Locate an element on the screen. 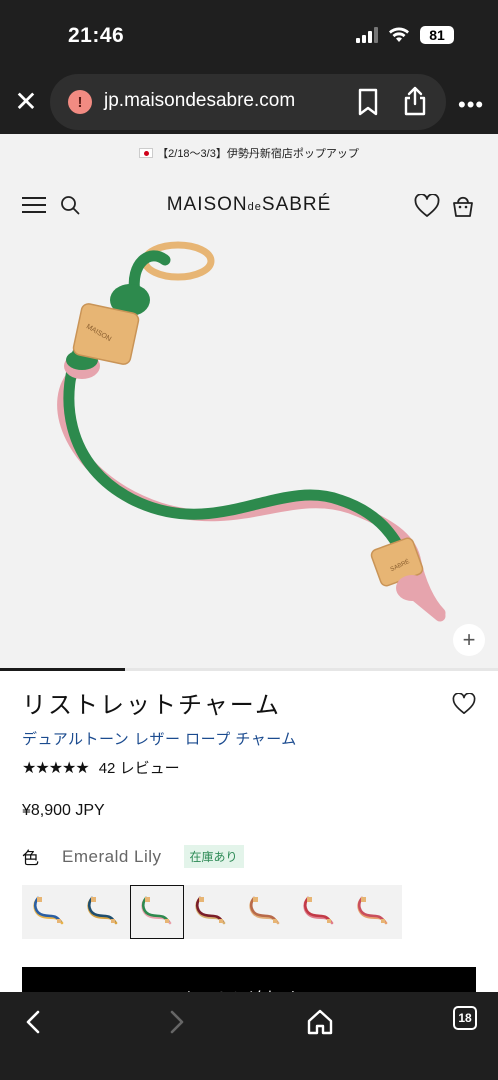 Image resolution: width=498 pixels, height=1080 pixels. stock-badge: 在庫あり is located at coordinates (213, 856).